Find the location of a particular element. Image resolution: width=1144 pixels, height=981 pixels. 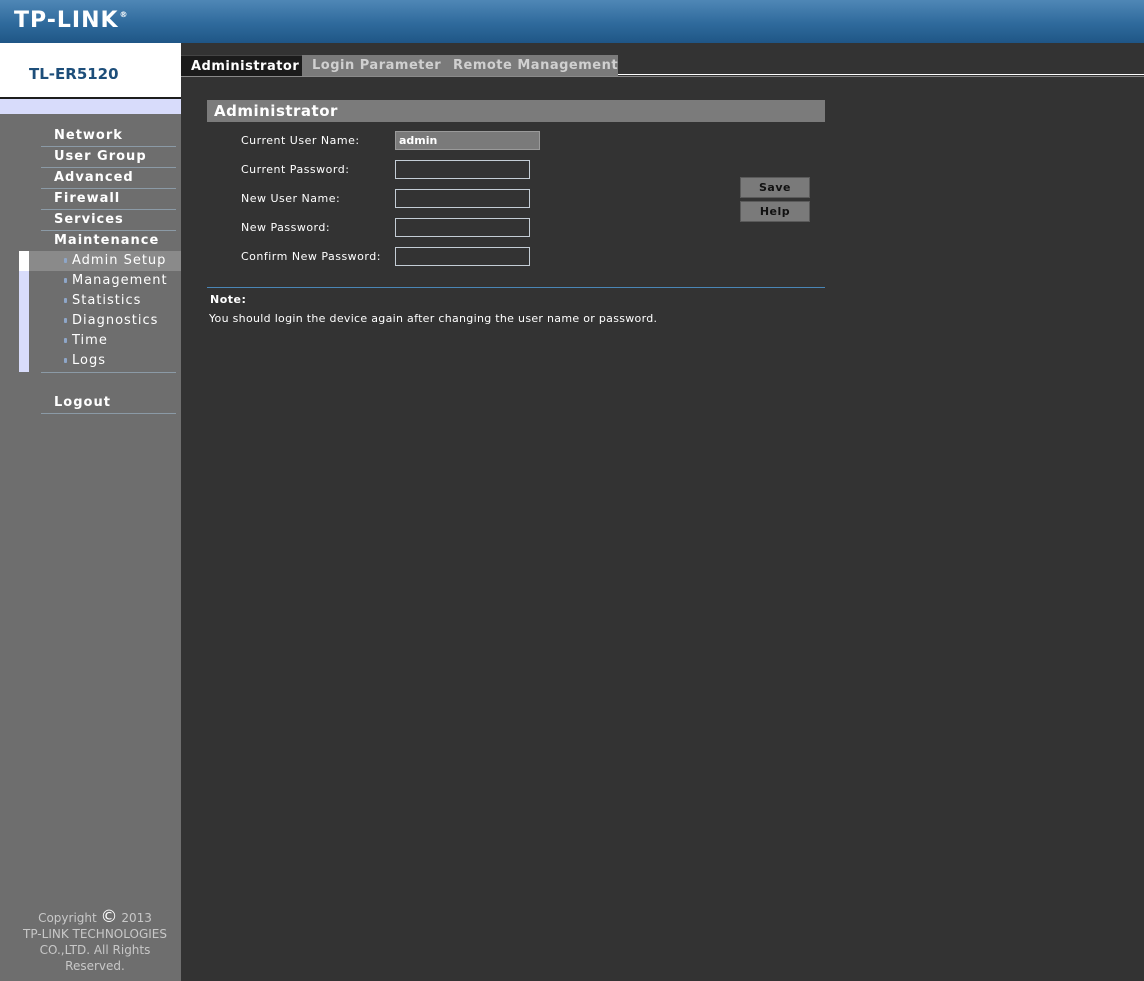

current-user-label: Current User Name: is located at coordinates (300, 140).